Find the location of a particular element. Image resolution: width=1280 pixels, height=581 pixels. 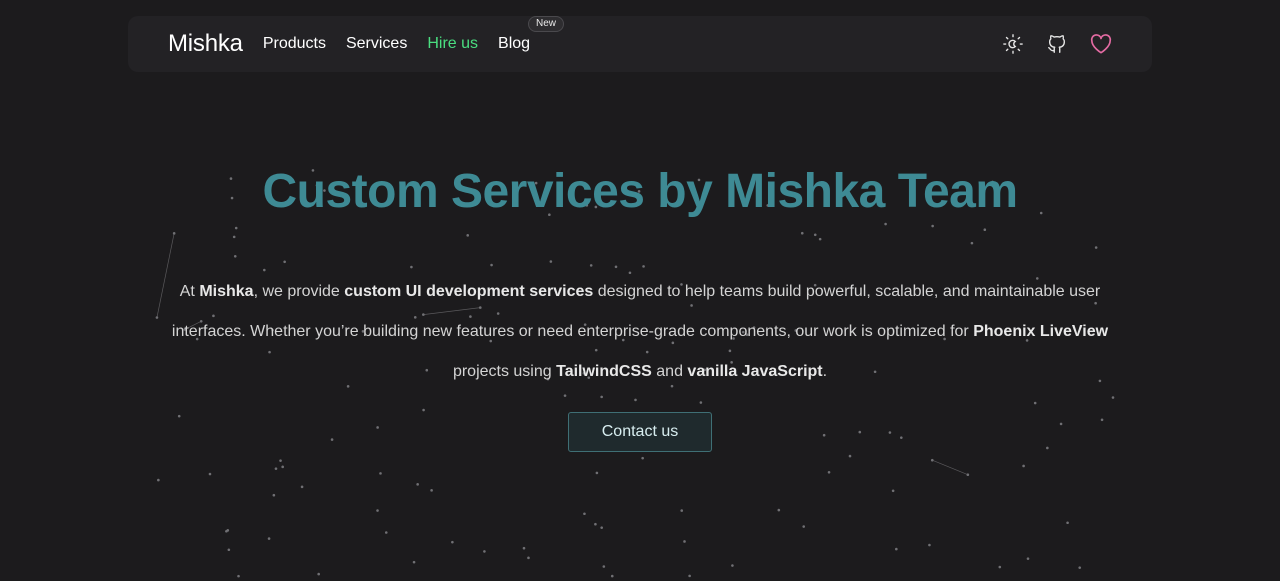

brand-logo: Mishka is located at coordinates (205, 44).